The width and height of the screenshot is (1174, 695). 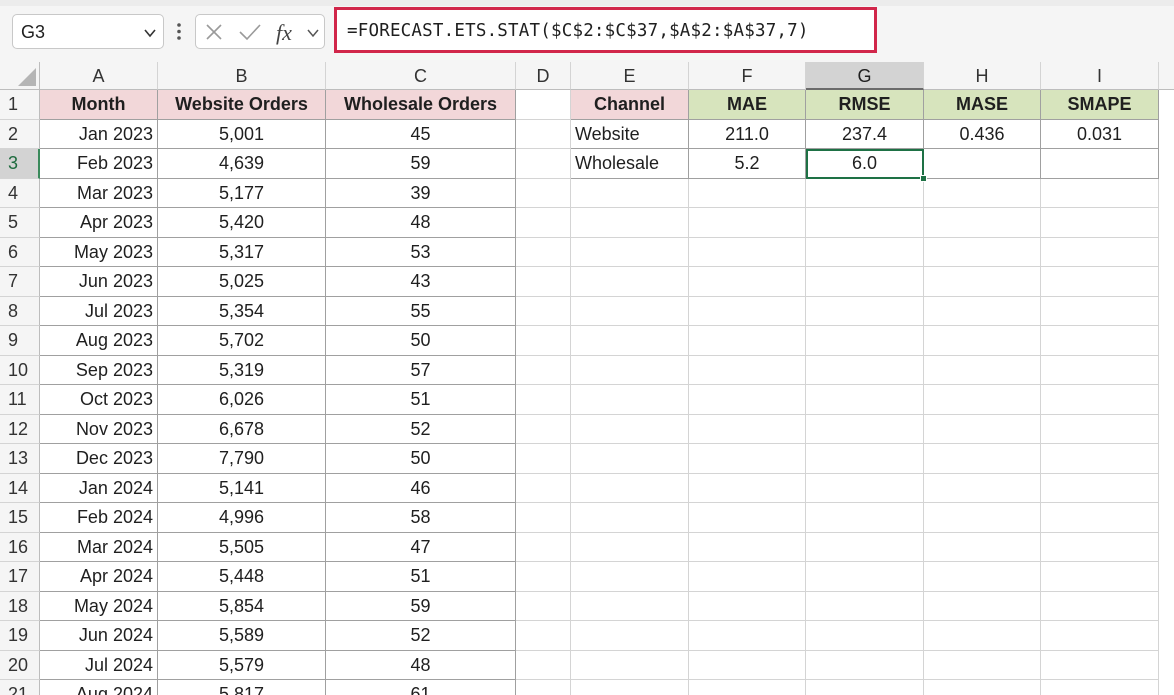 I want to click on cell-d3, so click(x=543, y=164).